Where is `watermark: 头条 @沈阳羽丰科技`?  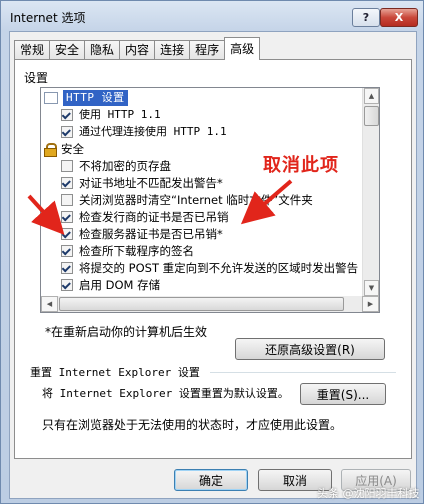
watermark: 头条 @沈阳羽丰科技 is located at coordinates (368, 493).